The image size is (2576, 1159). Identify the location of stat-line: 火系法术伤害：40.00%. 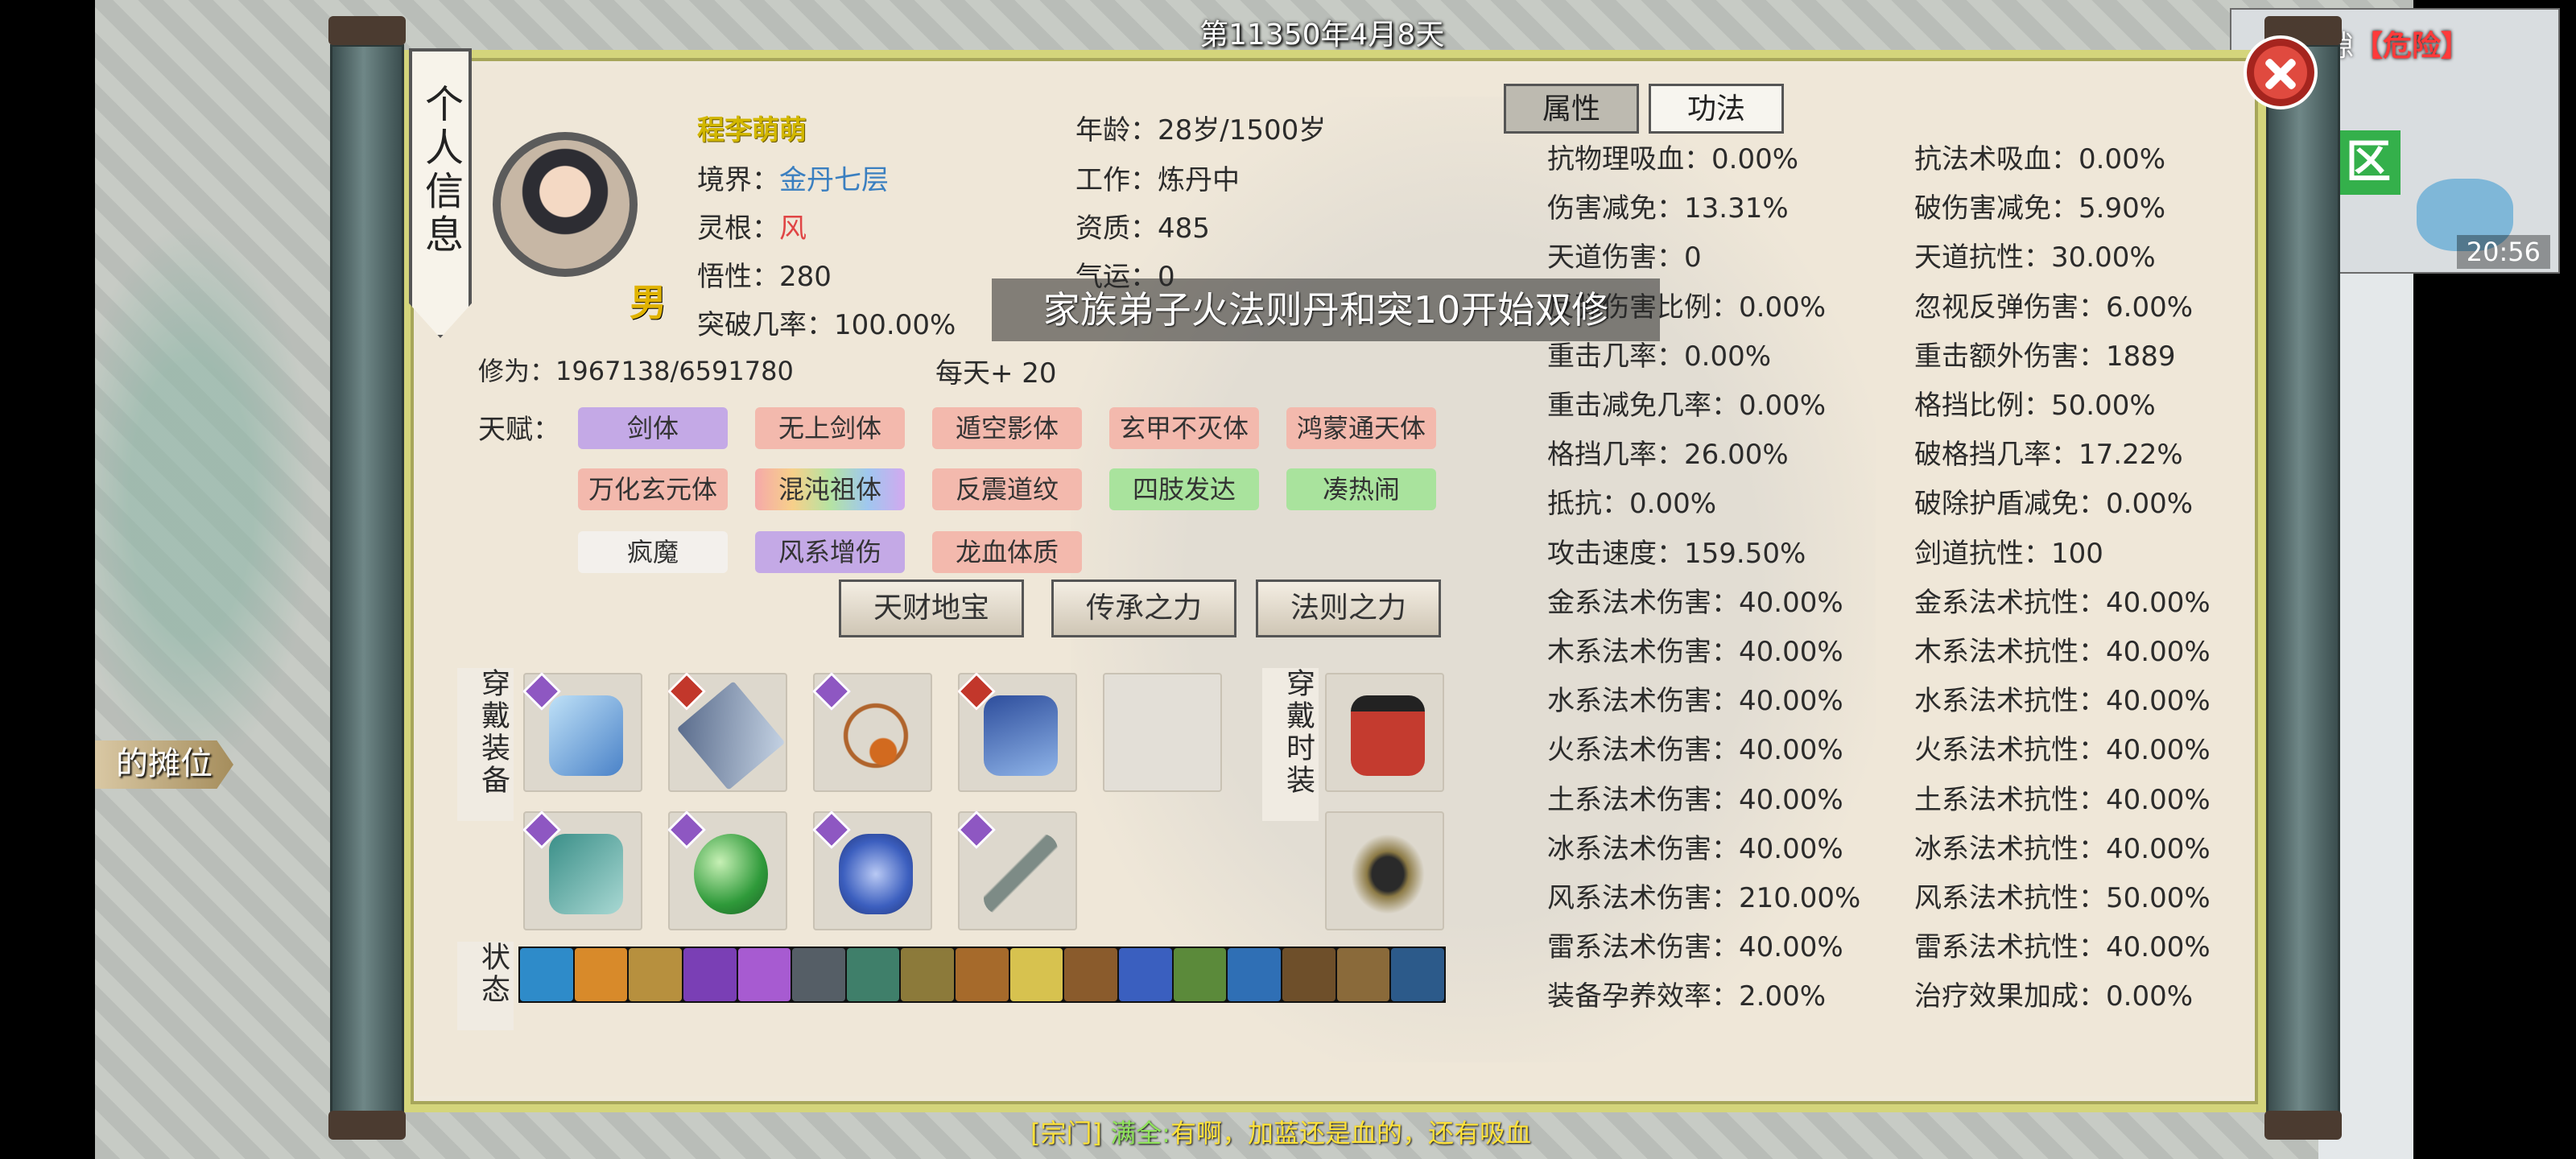
(1695, 750).